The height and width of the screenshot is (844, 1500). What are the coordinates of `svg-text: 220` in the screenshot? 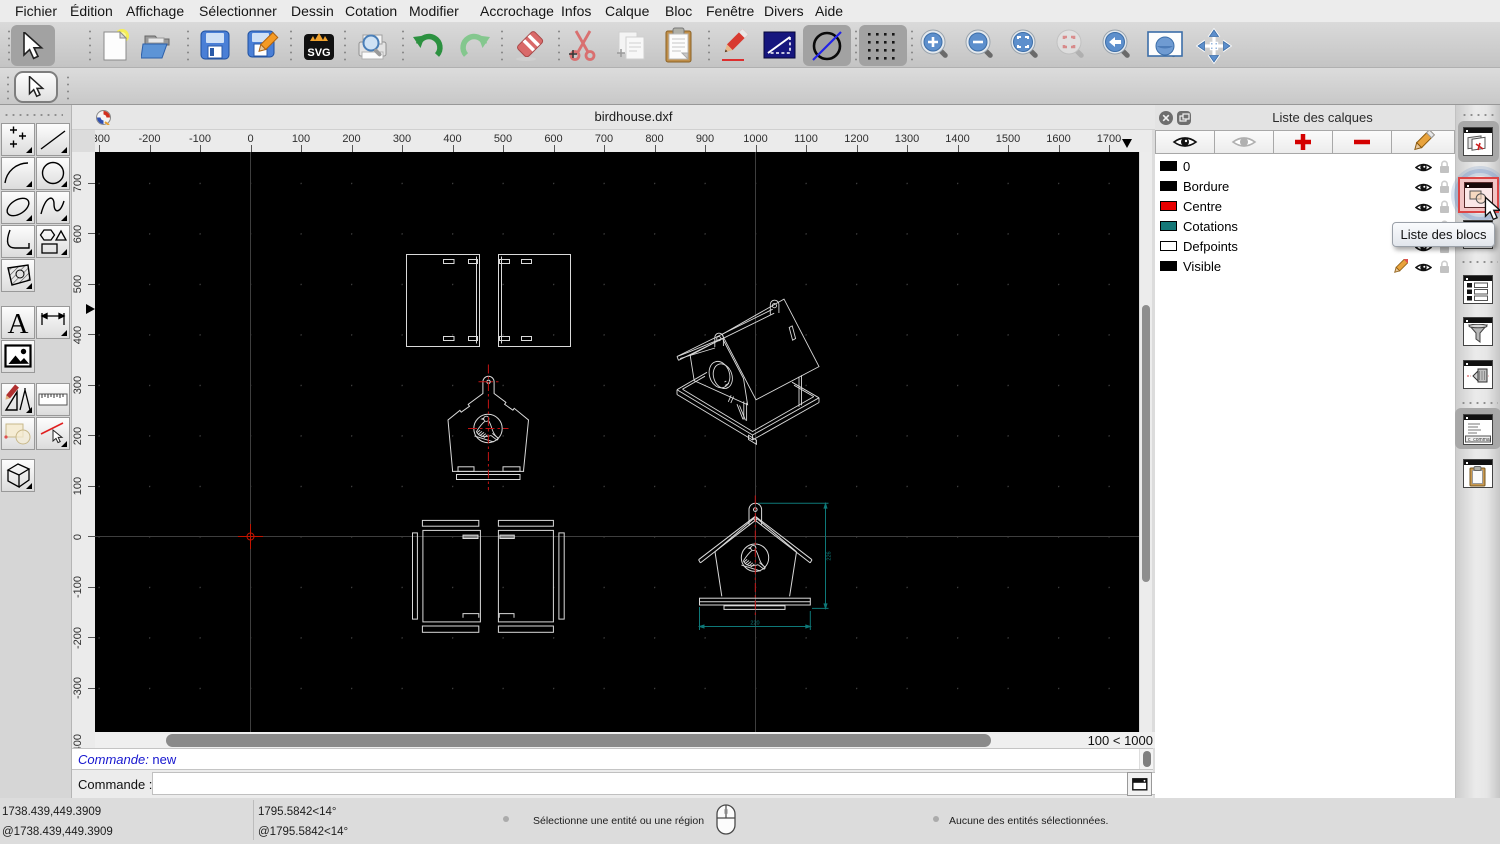 It's located at (754, 624).